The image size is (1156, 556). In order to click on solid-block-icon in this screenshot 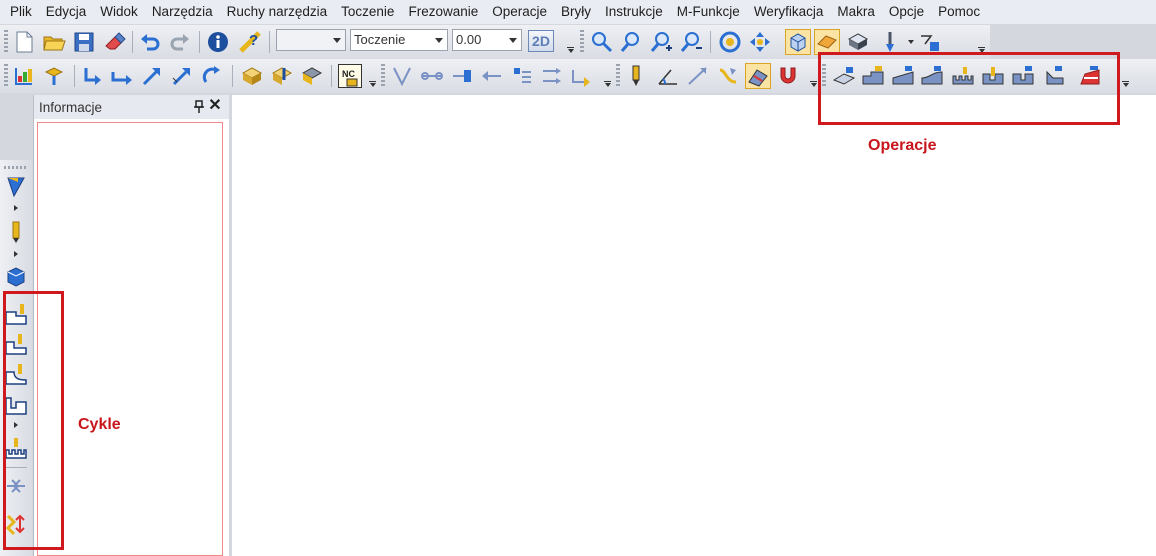, I will do `click(16, 276)`.